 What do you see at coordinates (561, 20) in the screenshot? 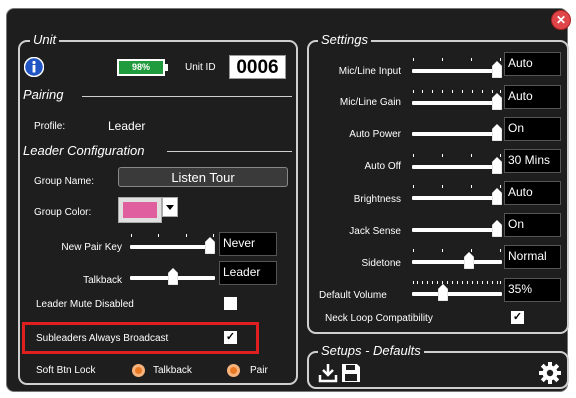
I see `close-icon: ✕` at bounding box center [561, 20].